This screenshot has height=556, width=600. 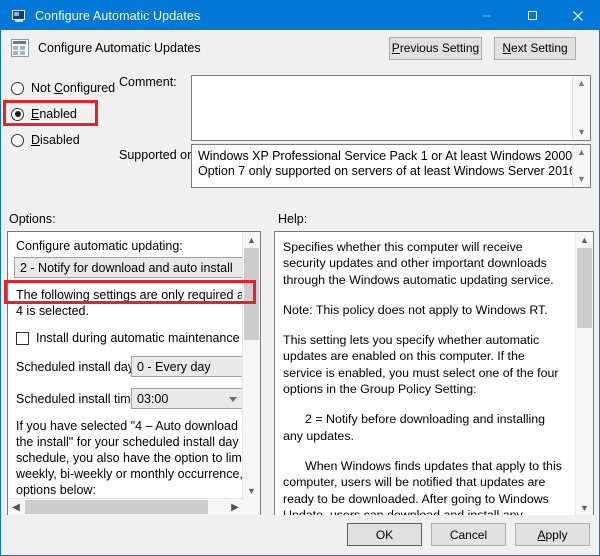 I want to click on minimize-icon, so click(x=486, y=15).